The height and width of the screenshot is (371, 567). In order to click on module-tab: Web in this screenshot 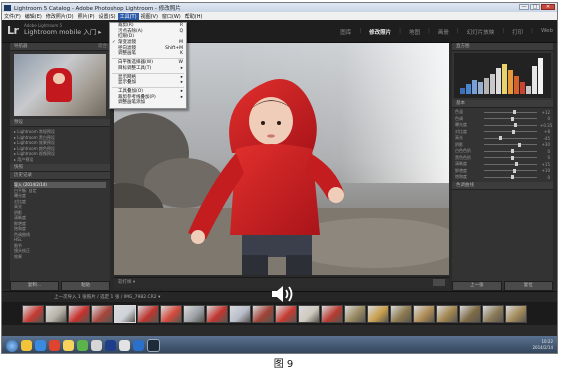, I will do `click(547, 32)`.